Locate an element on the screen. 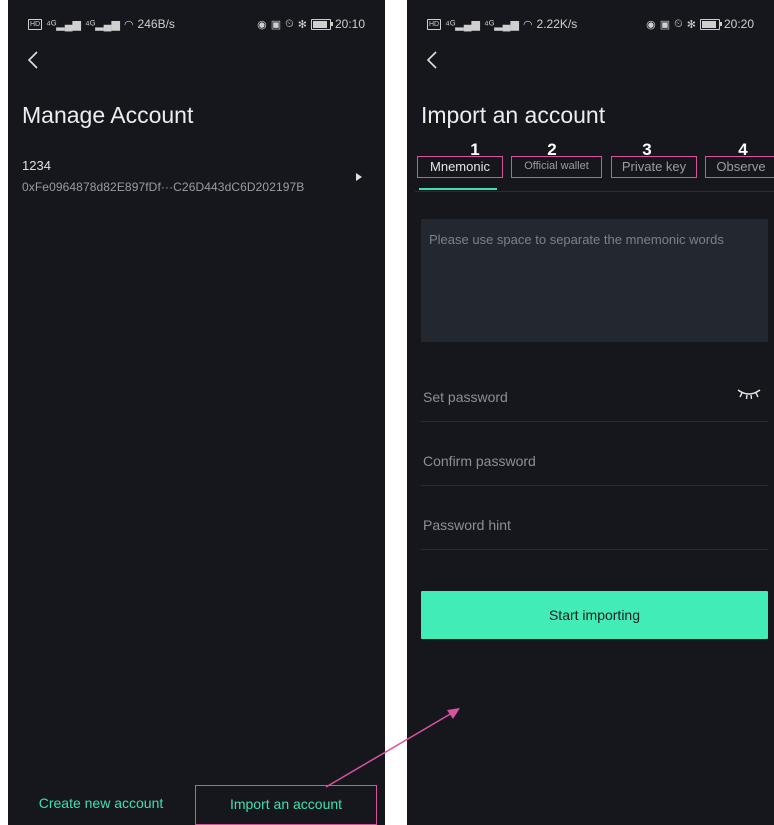 Image resolution: width=774 pixels, height=825 pixels. create-account-button: Create new account is located at coordinates (101, 805).